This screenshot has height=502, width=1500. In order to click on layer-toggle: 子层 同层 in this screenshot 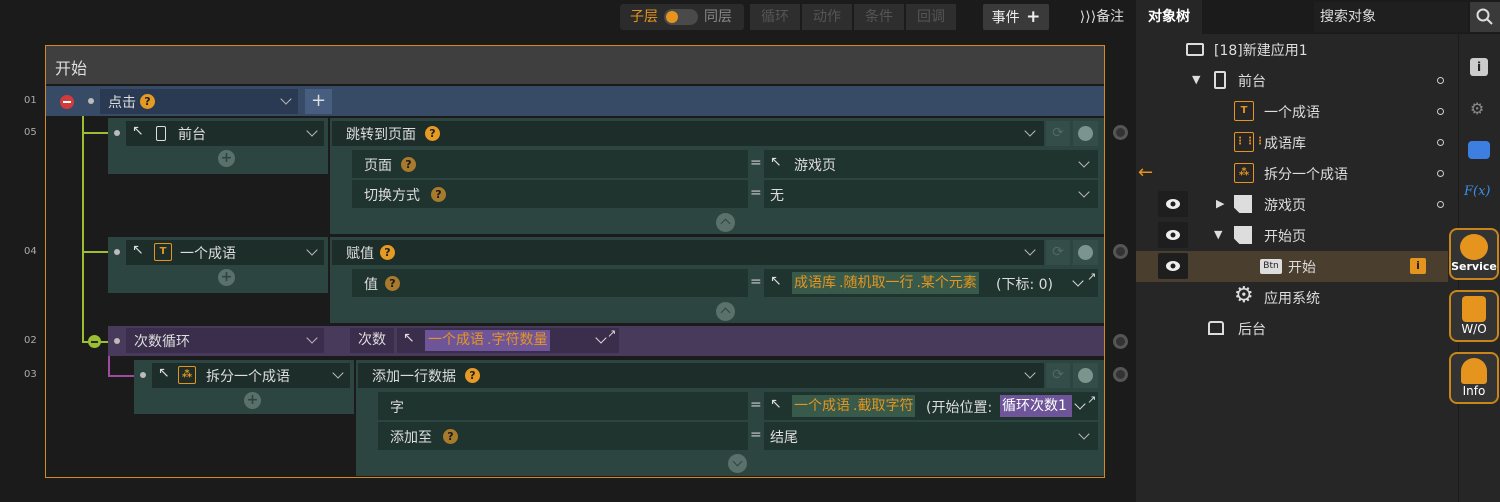, I will do `click(682, 17)`.